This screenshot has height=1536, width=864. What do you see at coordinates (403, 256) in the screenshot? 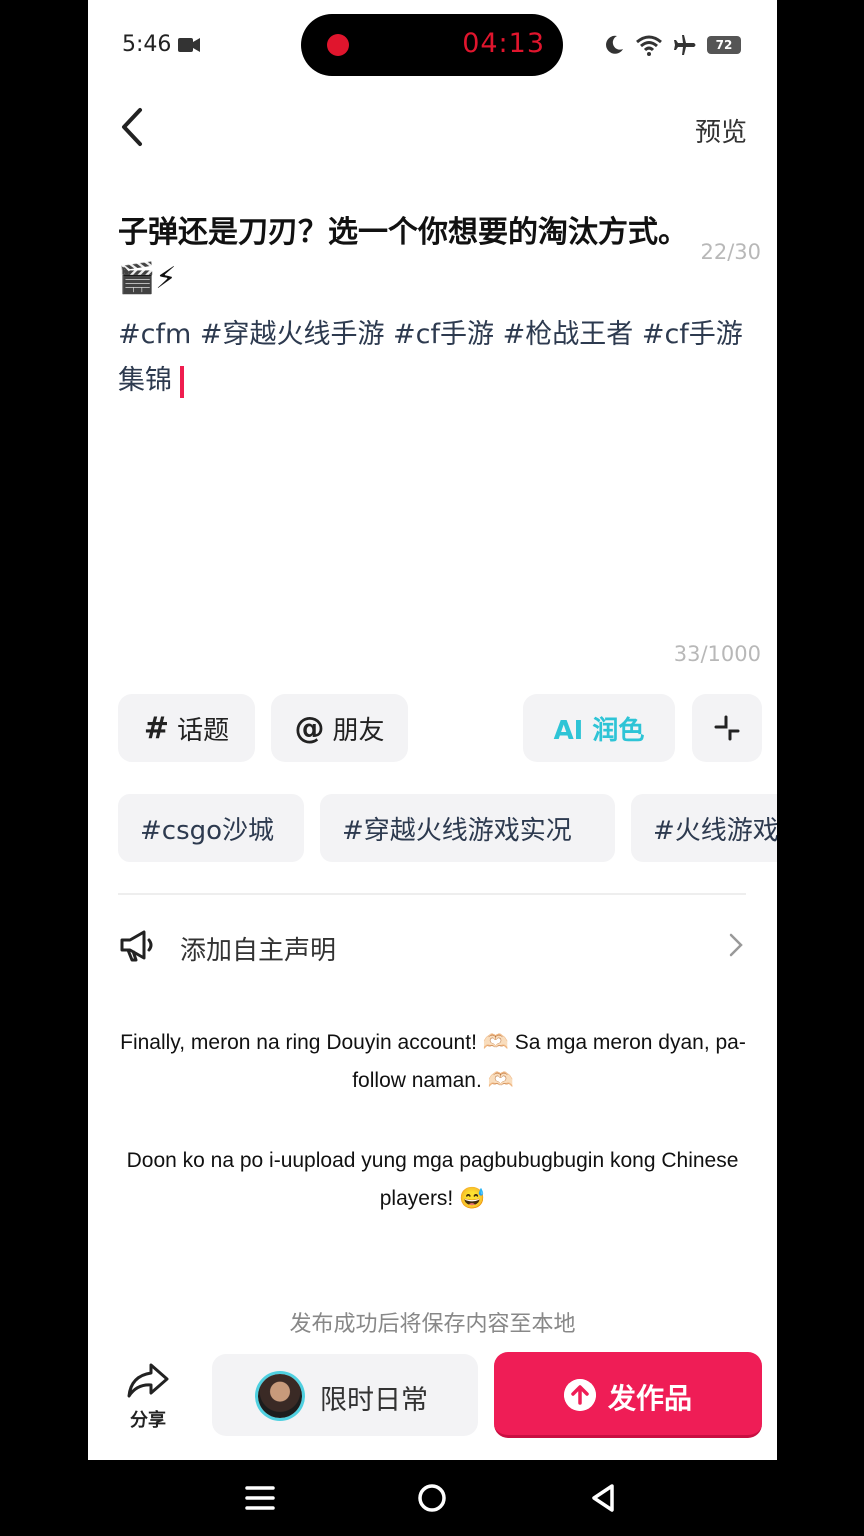
I see `post-title-input: 子弹还是刀刃？选一个你想要的淘汰方式。🎬⚡` at bounding box center [403, 256].